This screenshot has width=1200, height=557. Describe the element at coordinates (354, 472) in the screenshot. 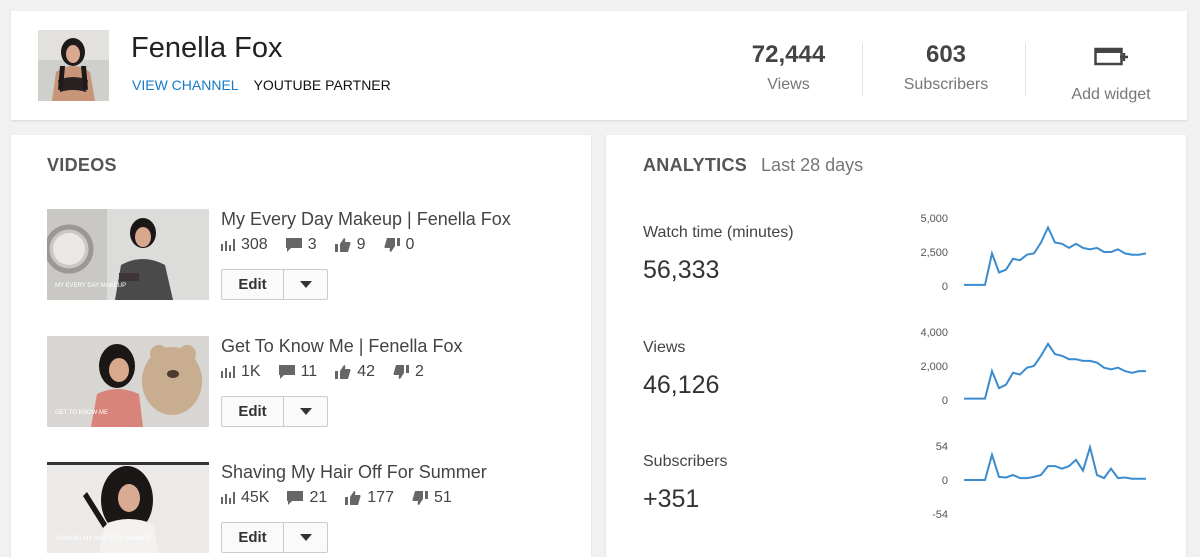

I see `video-title: Shaving My Hair Off For Summer` at that location.